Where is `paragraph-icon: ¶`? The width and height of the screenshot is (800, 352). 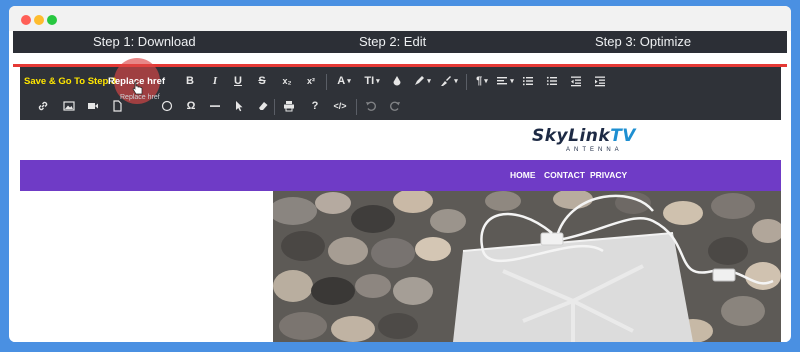 paragraph-icon: ¶ is located at coordinates (479, 81).